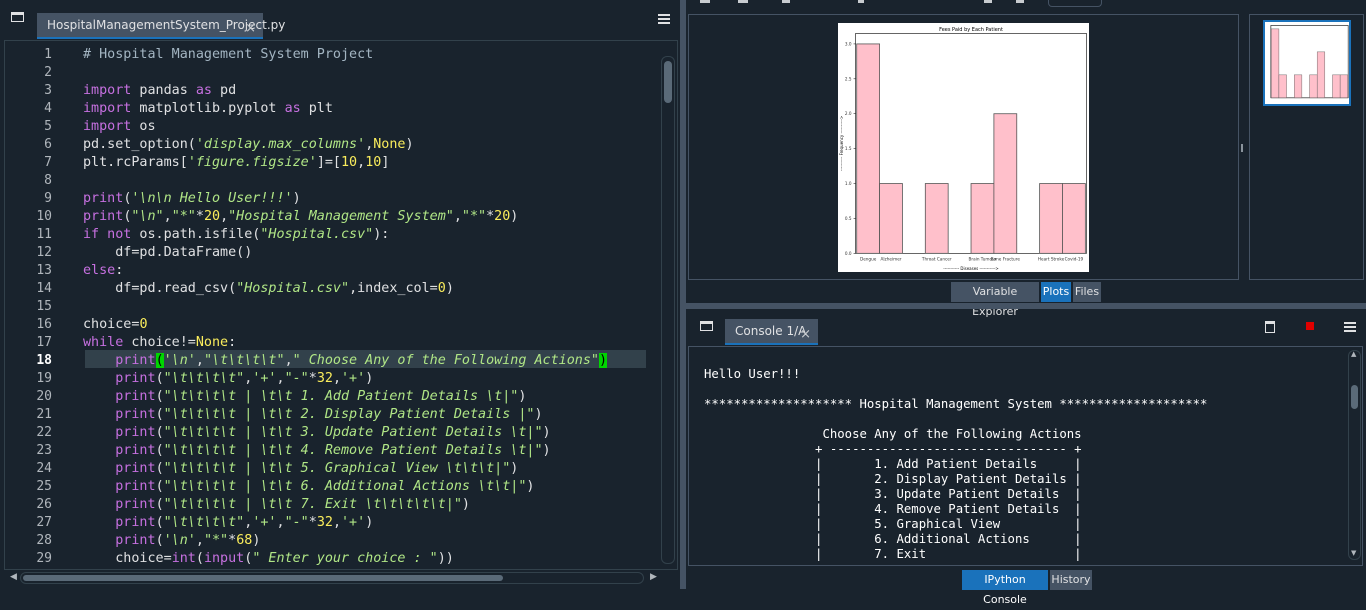 The height and width of the screenshot is (610, 1366). Describe the element at coordinates (228, 54) in the screenshot. I see `code-line: # Hospital Management System Project` at that location.